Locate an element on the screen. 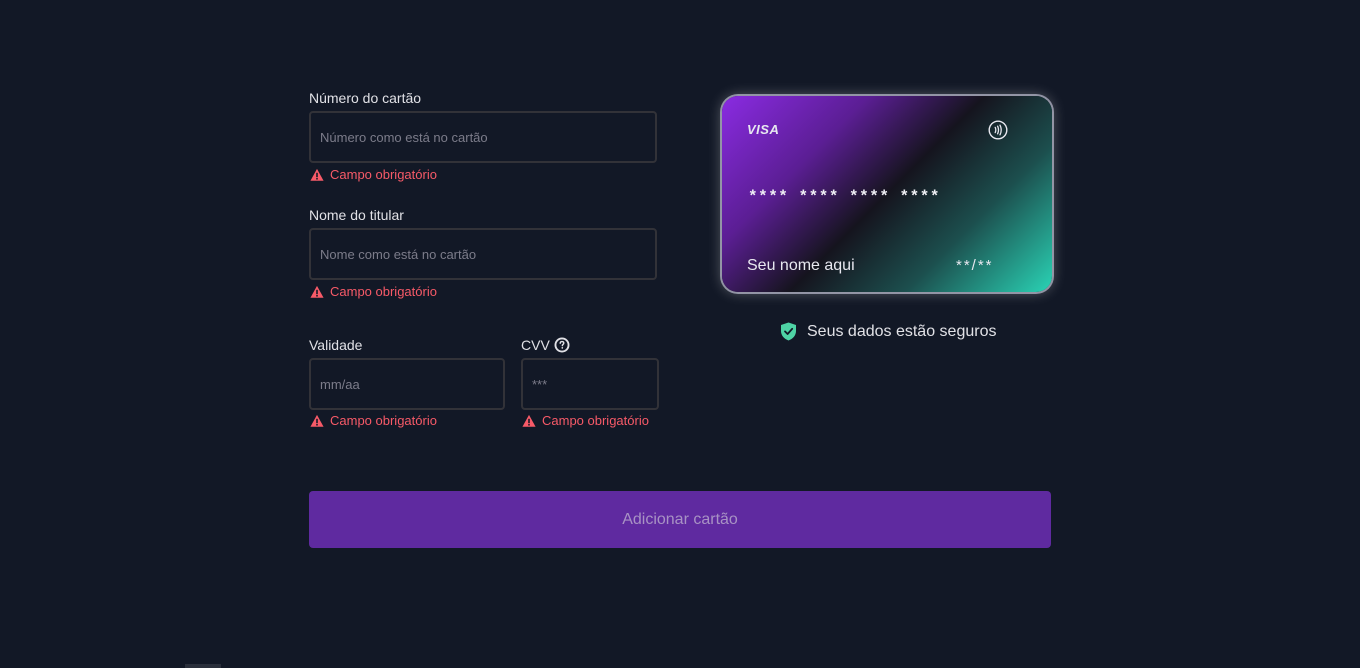  holder-name-error: Campo obrigatório is located at coordinates (373, 292).